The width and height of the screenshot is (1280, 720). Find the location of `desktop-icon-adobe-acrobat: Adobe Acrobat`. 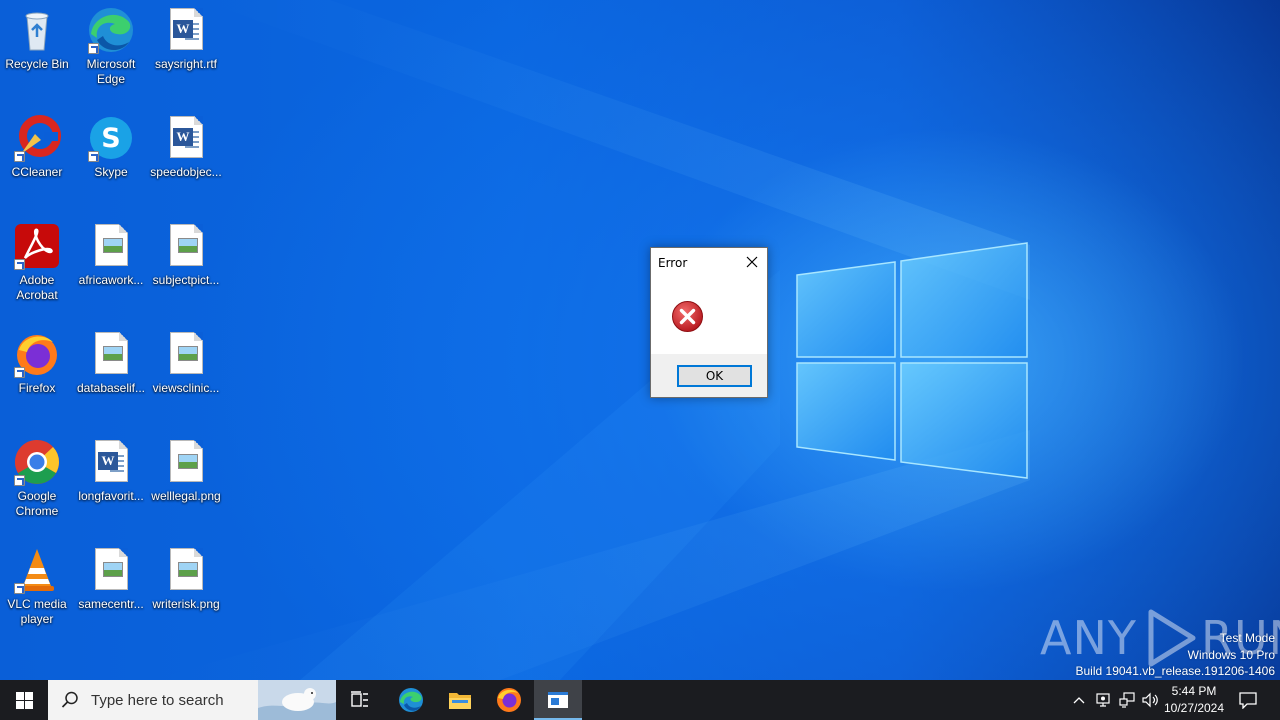

desktop-icon-adobe-acrobat: Adobe Acrobat is located at coordinates (37, 262).